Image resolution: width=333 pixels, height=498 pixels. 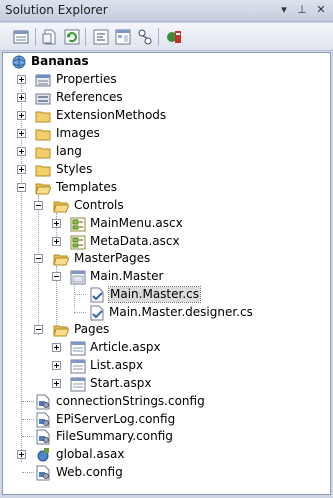 What do you see at coordinates (145, 37) in the screenshot?
I see `class-diagram-icon` at bounding box center [145, 37].